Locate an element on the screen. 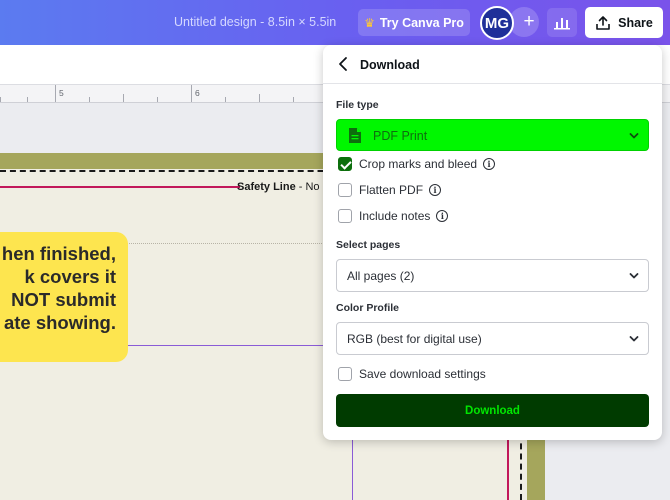 Image resolution: width=670 pixels, height=500 pixels. try-canva-pro-button: ♛ Try Canva Pro is located at coordinates (414, 22).